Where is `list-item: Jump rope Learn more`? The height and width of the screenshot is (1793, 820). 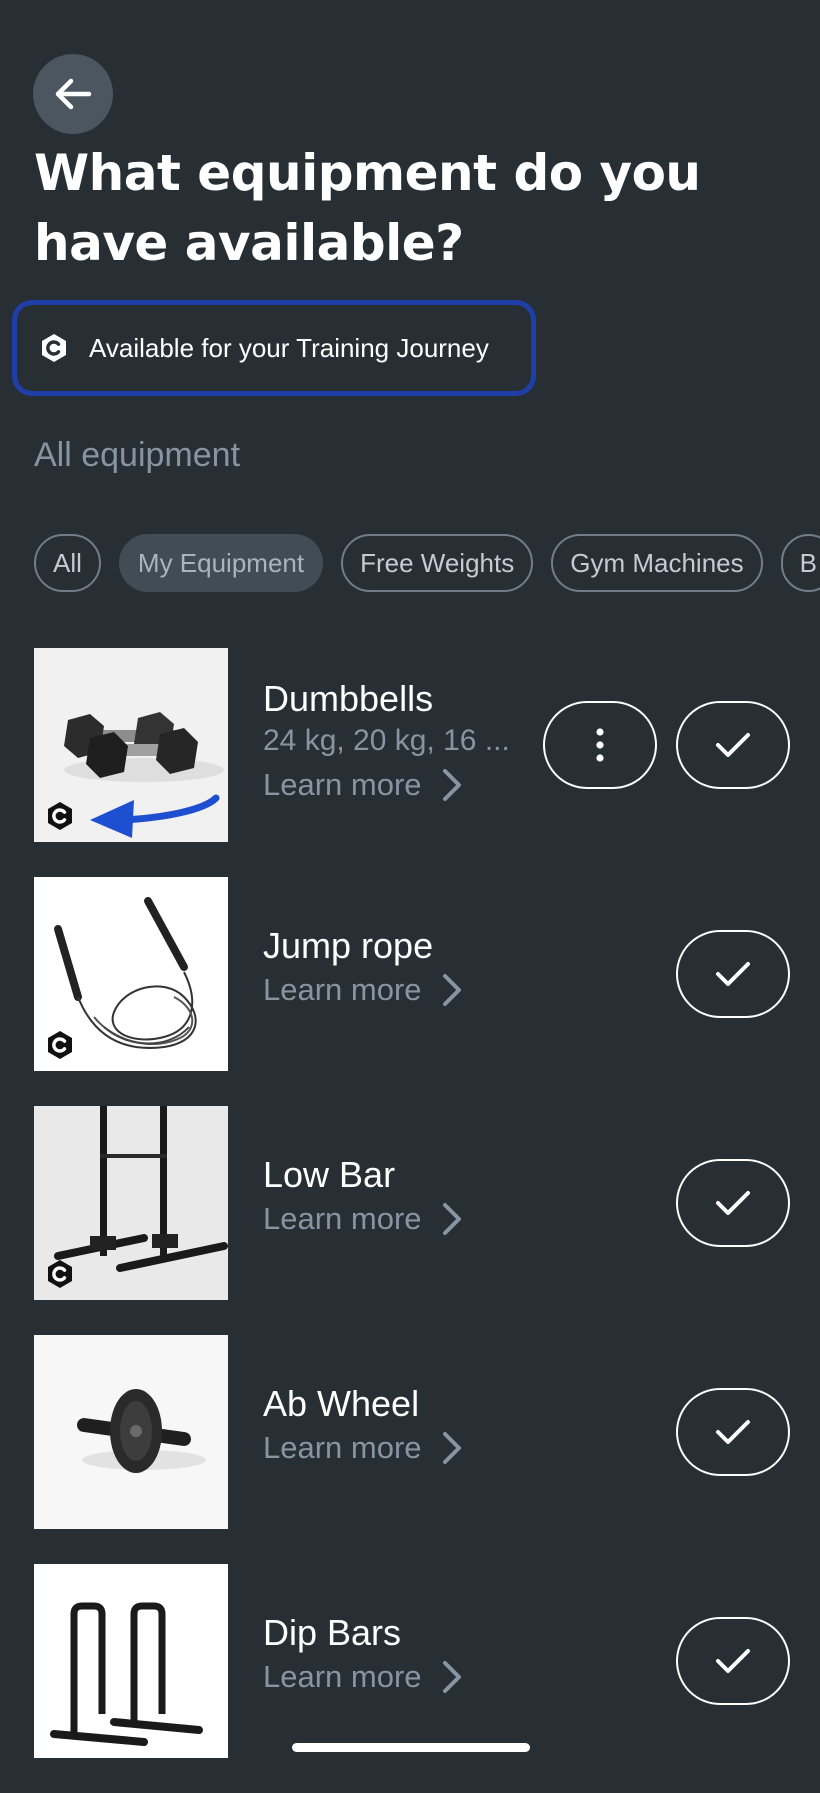 list-item: Jump rope Learn more is located at coordinates (414, 974).